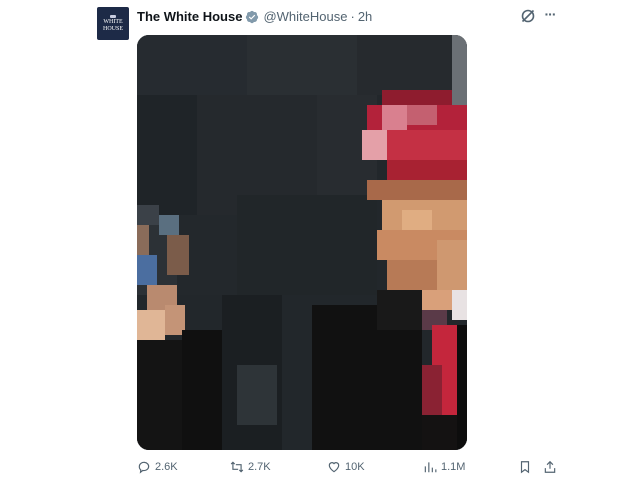 This screenshot has height=481, width=643. I want to click on seal-icon, so click(113, 16).